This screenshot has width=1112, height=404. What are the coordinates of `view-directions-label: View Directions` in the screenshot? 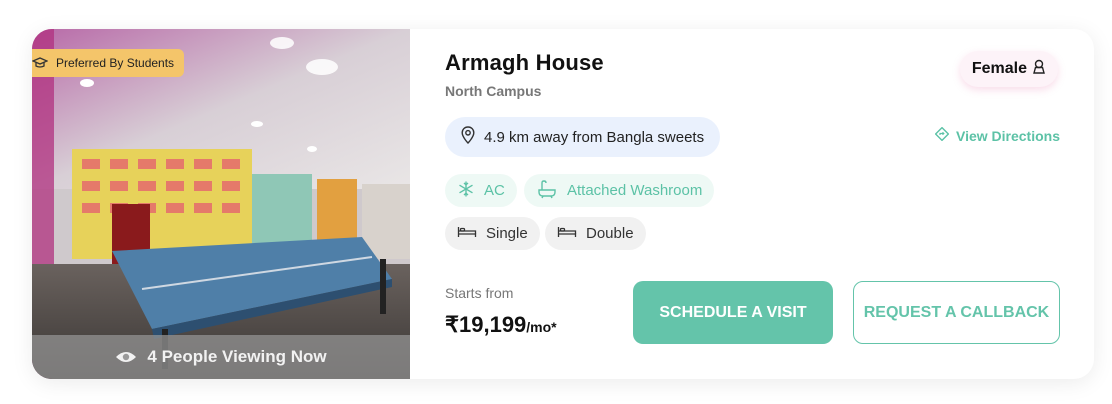 It's located at (1007, 135).